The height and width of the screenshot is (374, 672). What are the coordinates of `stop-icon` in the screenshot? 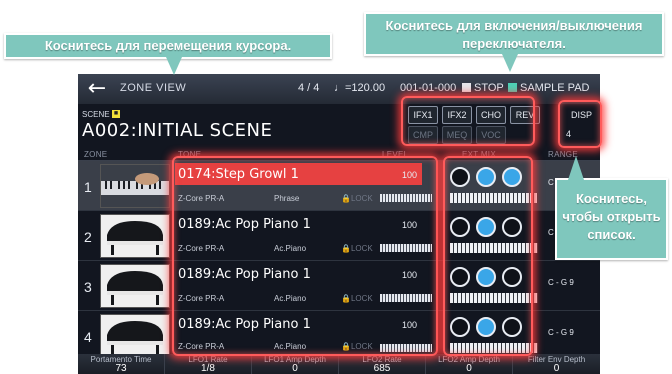 It's located at (466, 87).